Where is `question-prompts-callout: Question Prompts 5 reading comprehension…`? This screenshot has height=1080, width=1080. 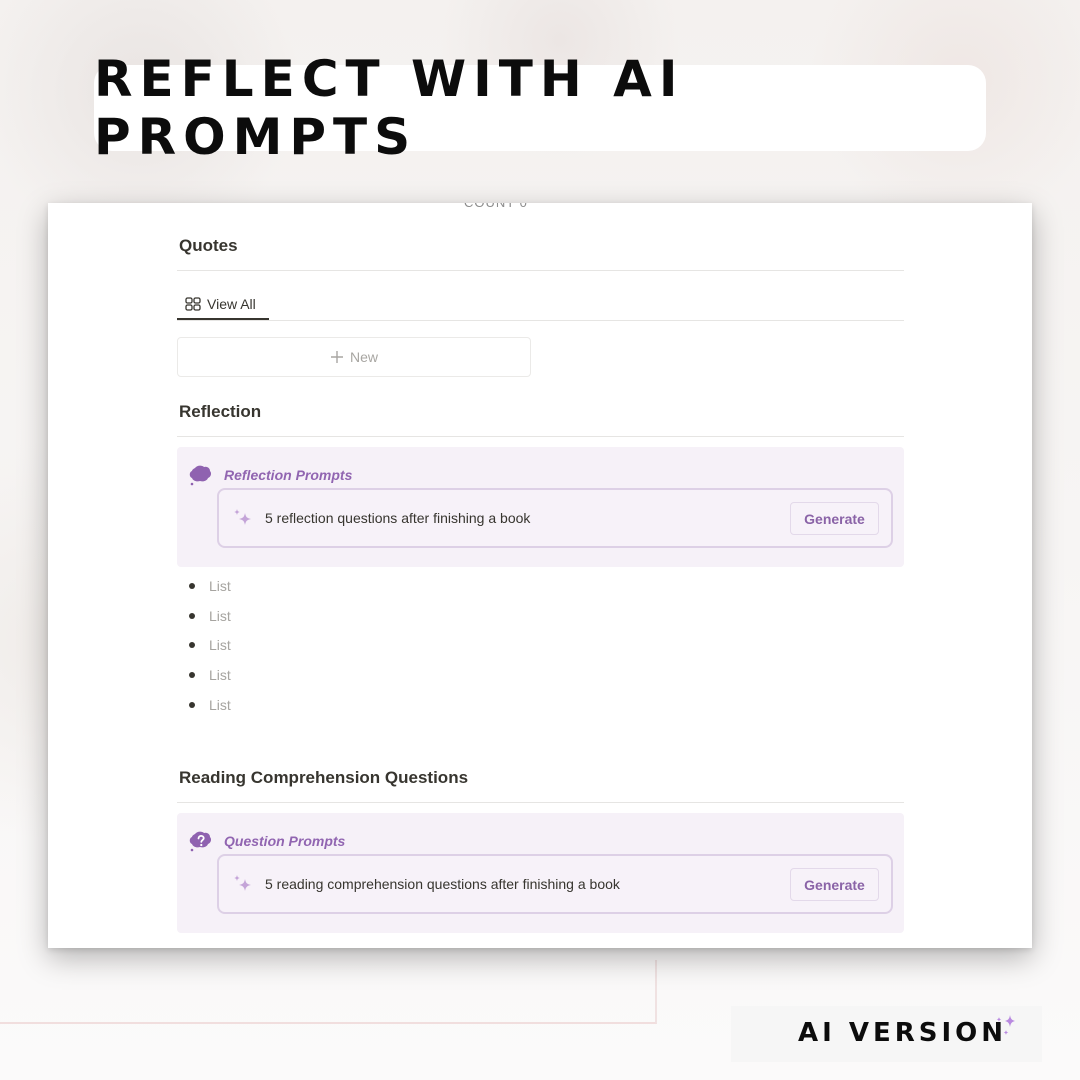 question-prompts-callout: Question Prompts 5 reading comprehension… is located at coordinates (540, 873).